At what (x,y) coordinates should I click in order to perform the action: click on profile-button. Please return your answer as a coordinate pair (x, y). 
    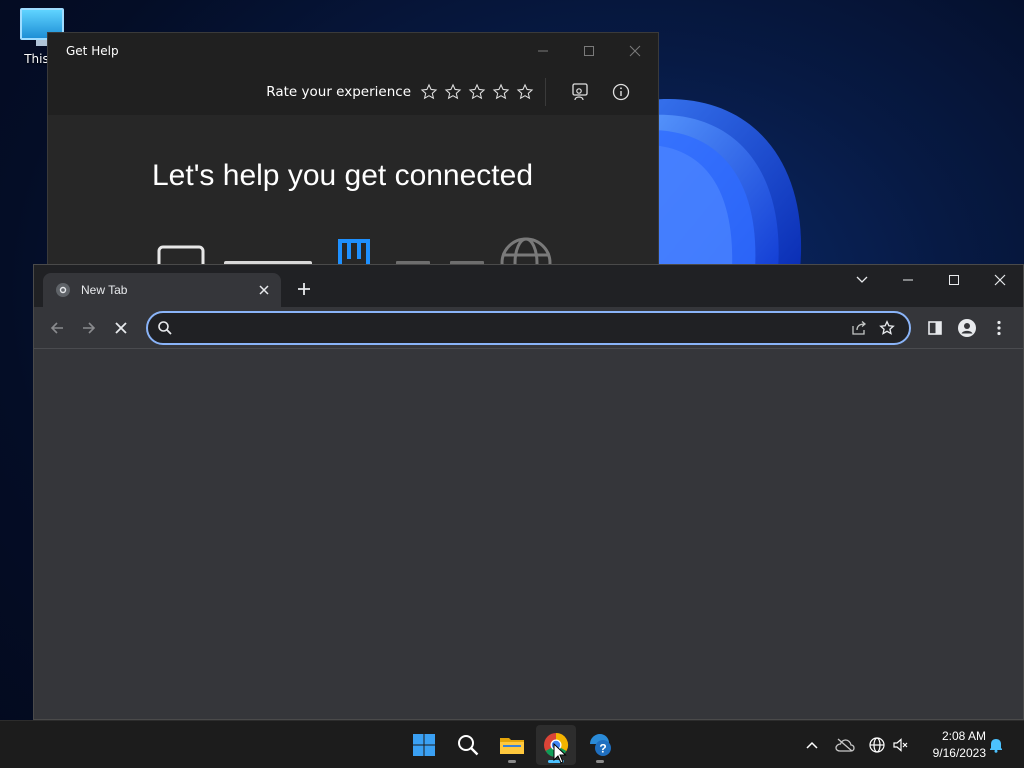
    Looking at the image, I should click on (967, 328).